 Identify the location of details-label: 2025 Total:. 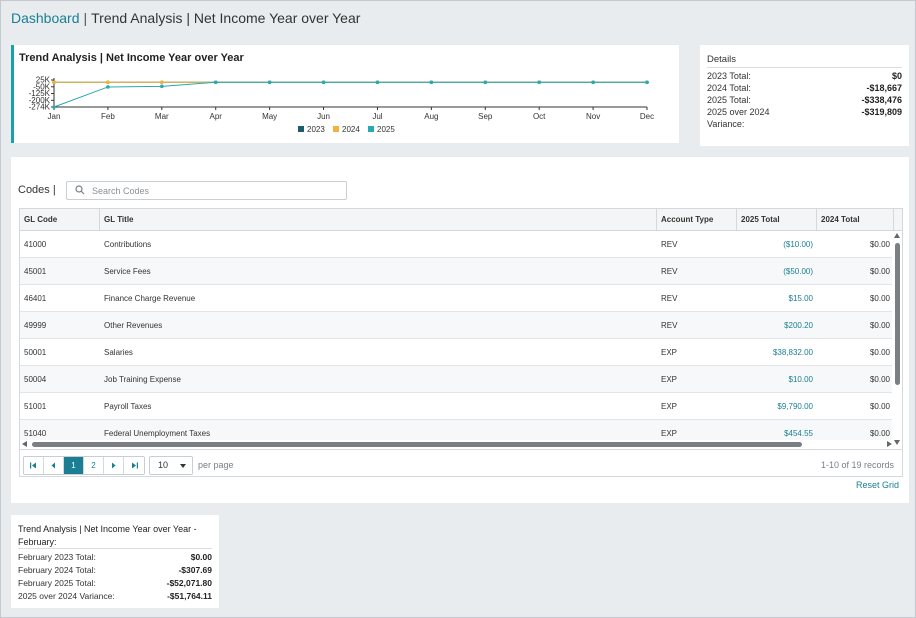
(729, 100).